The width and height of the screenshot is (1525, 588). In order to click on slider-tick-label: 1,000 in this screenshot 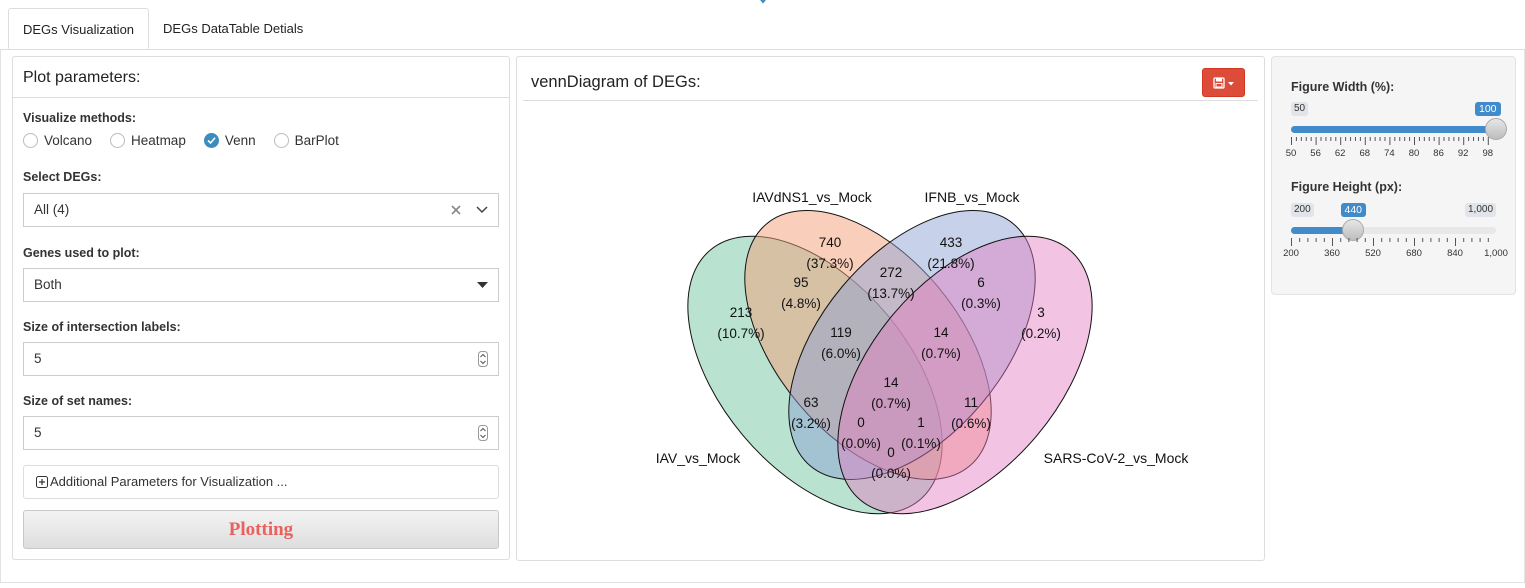, I will do `click(1496, 253)`.